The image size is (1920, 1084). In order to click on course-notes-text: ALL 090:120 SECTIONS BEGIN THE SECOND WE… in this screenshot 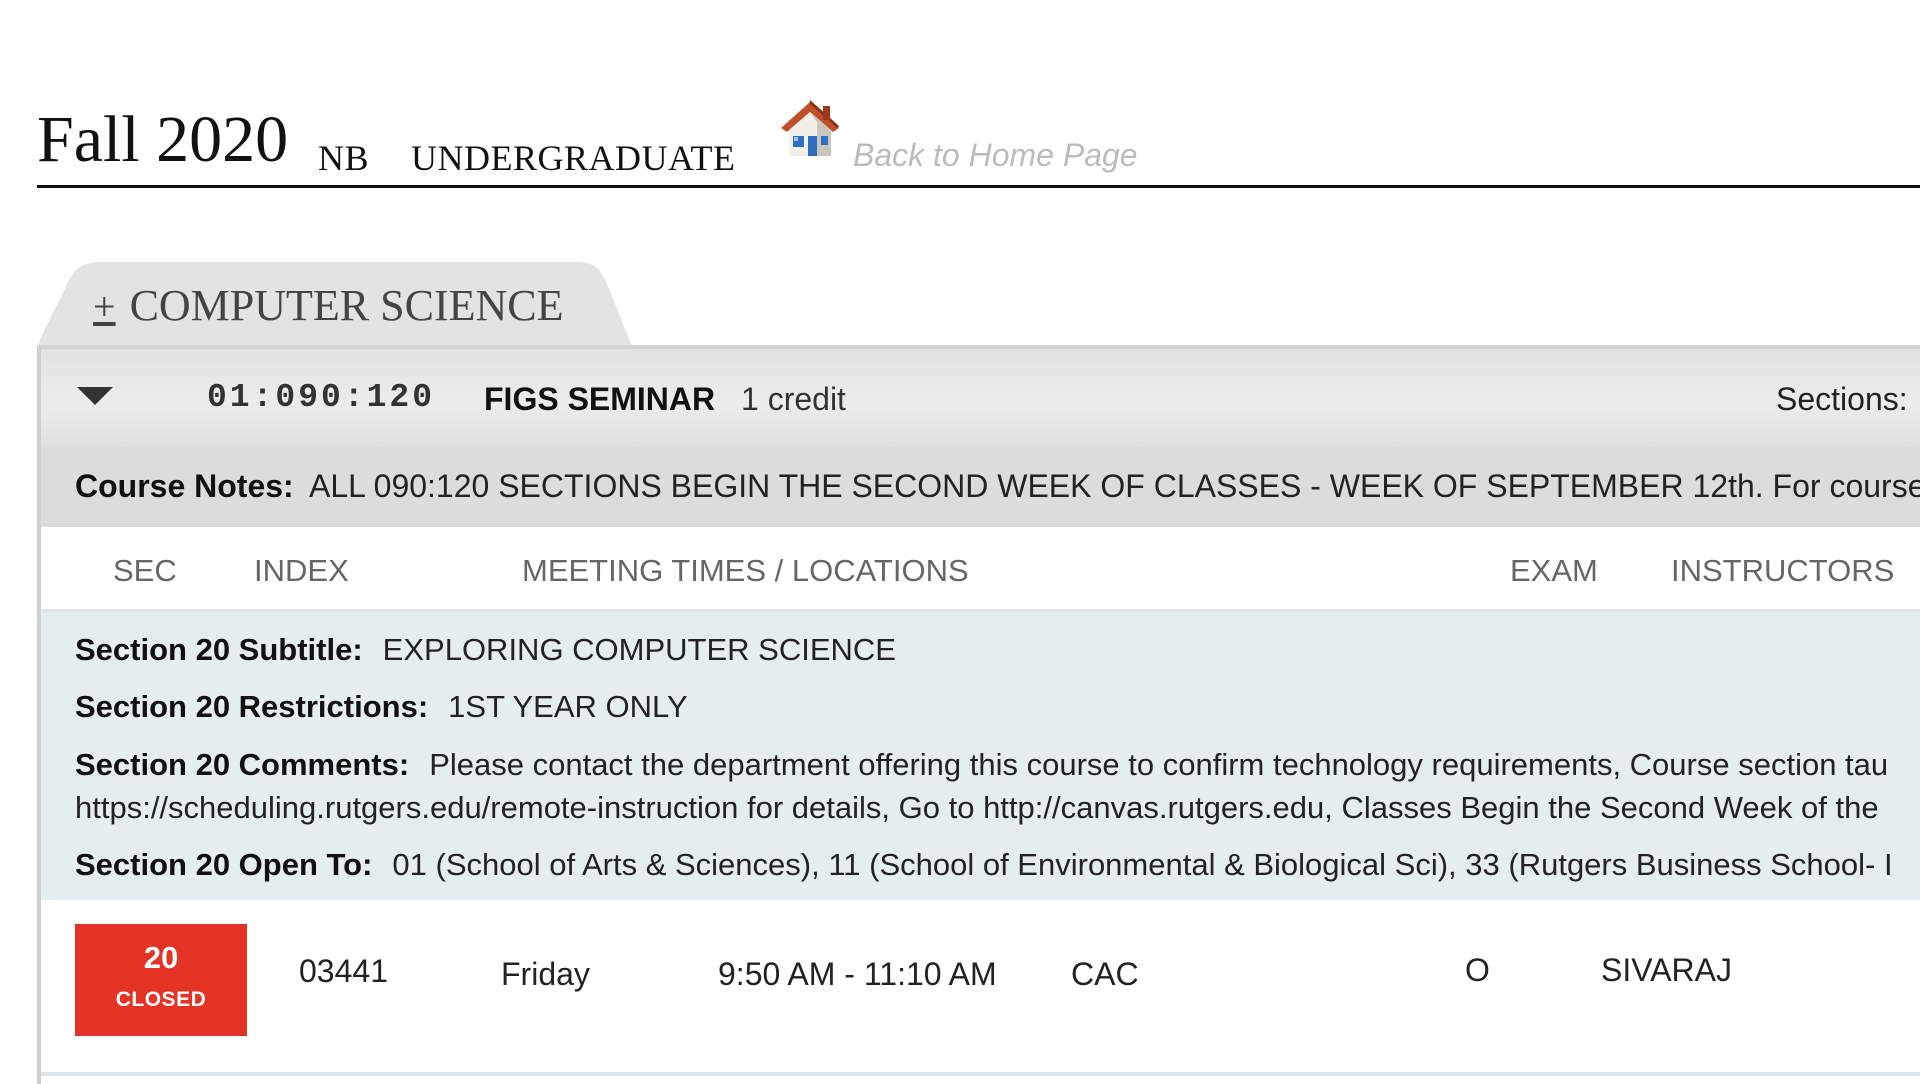, I will do `click(1114, 486)`.